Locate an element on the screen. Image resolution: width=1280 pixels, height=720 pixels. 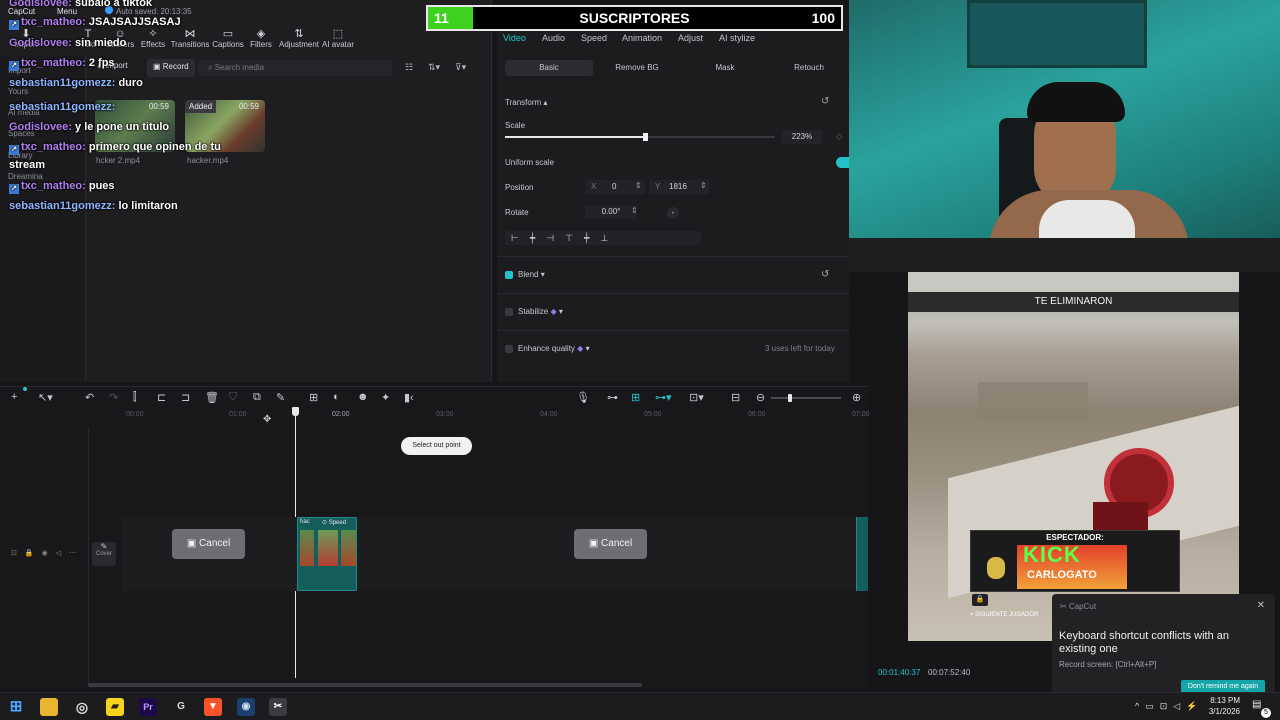
align-toolbar: ⊢┿⊣⊤┿⊥ is located at coordinates (603, 238).